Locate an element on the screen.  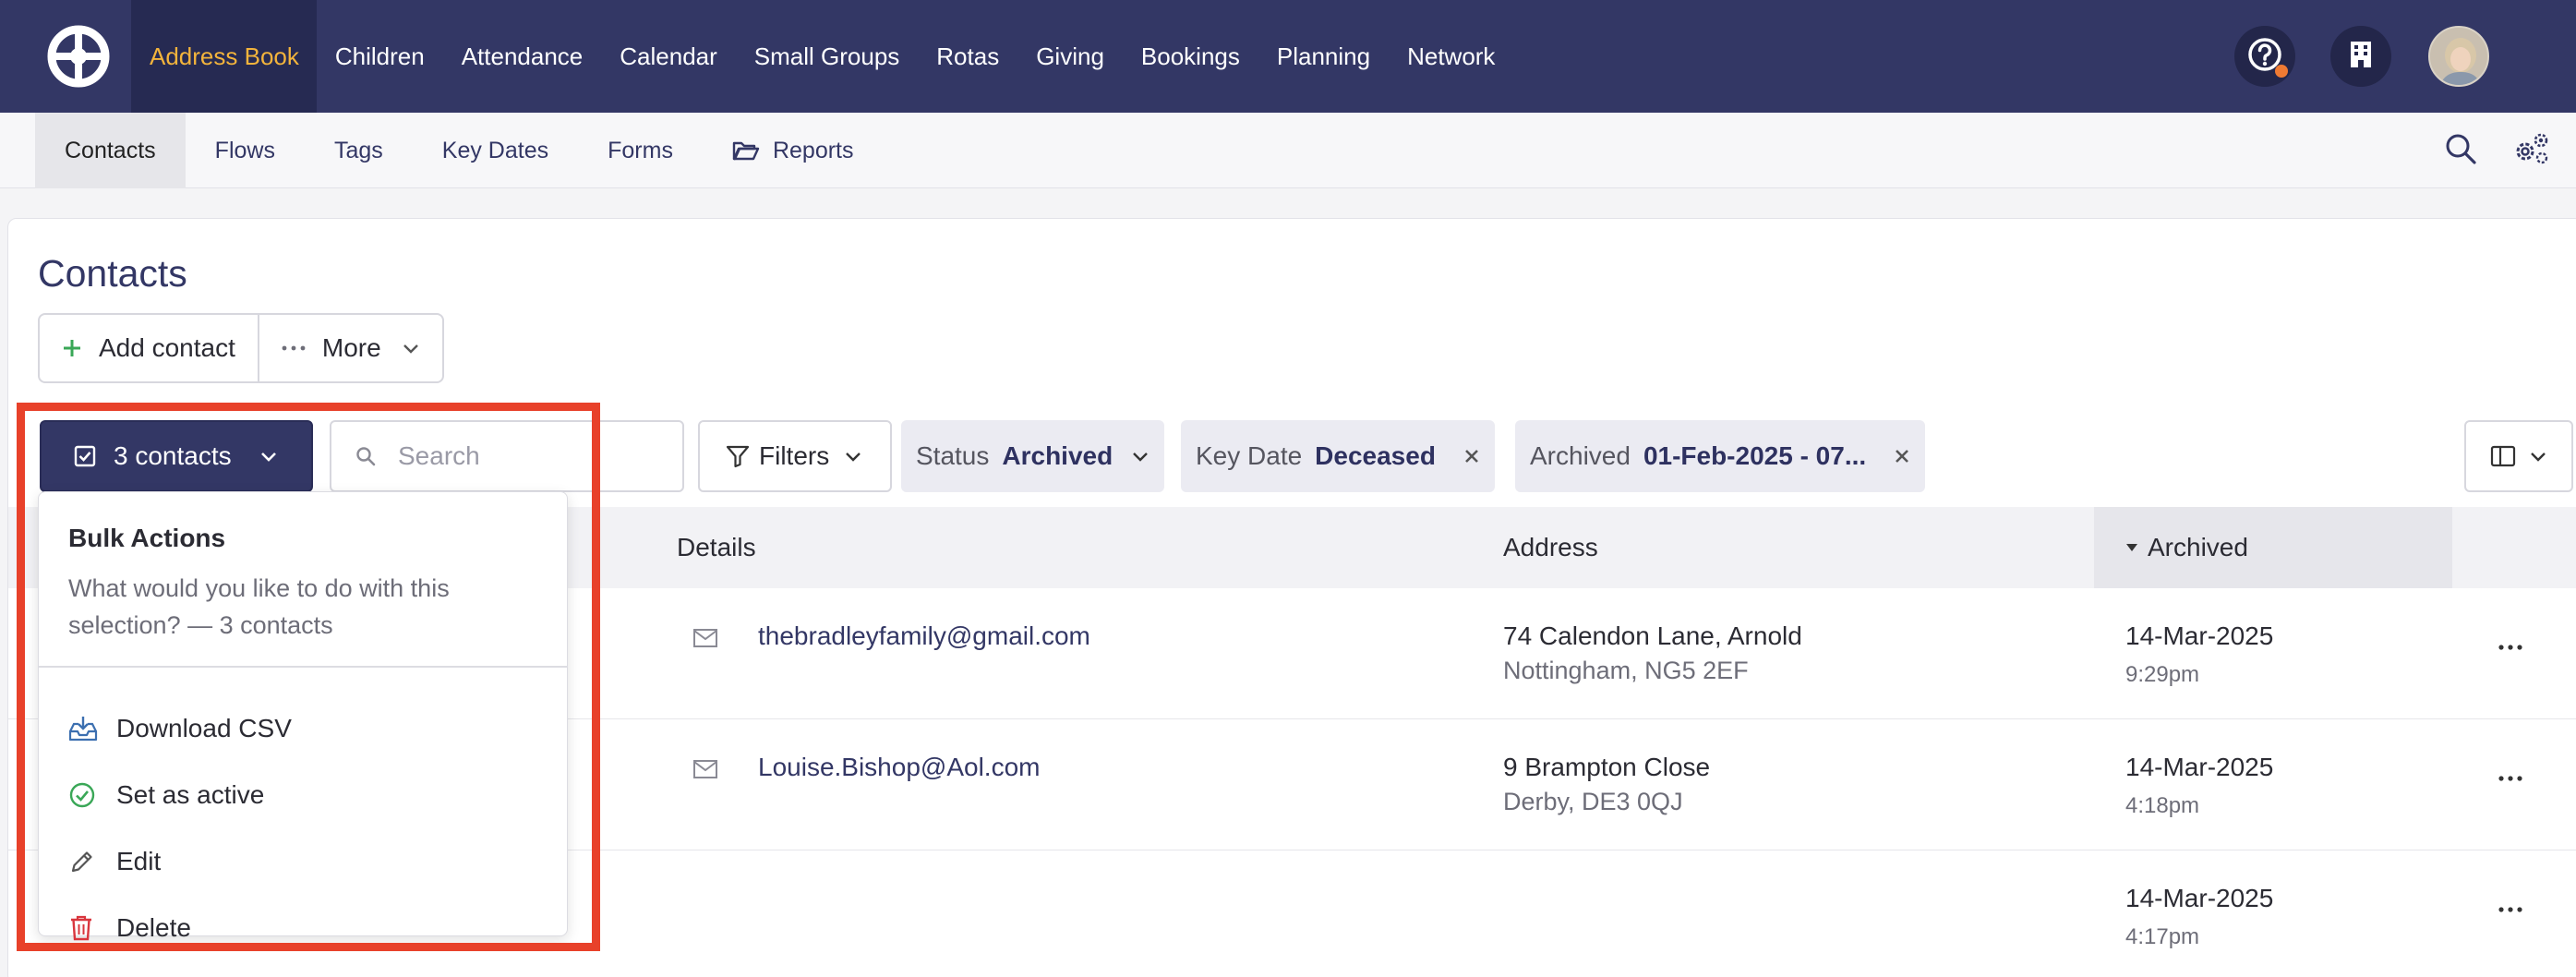
more-label: More is located at coordinates (351, 347).